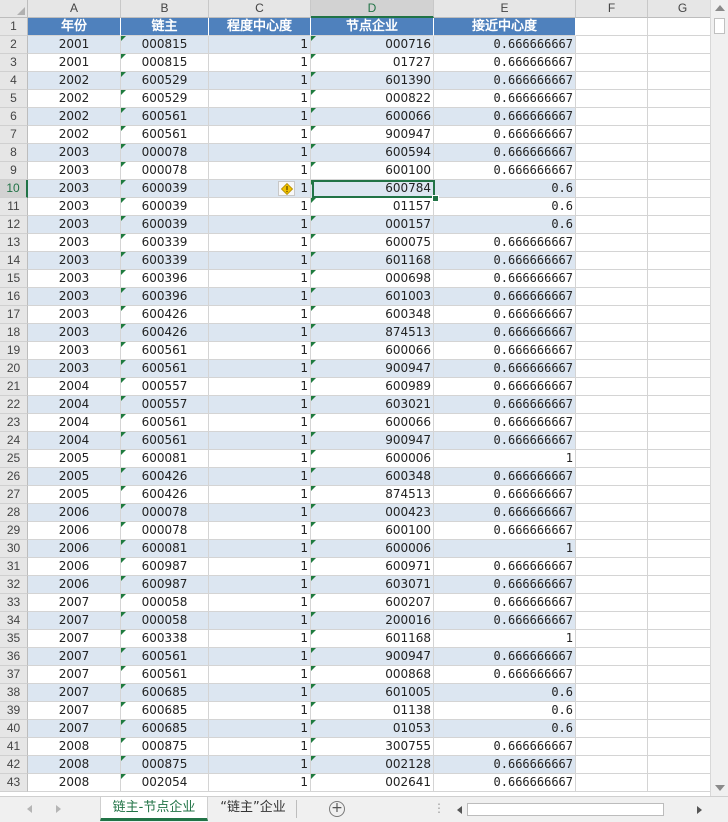 Image resolution: width=728 pixels, height=822 pixels. I want to click on table-cell: 600685, so click(165, 729).